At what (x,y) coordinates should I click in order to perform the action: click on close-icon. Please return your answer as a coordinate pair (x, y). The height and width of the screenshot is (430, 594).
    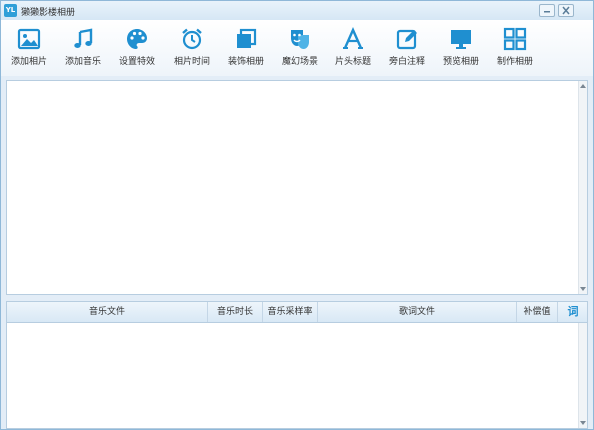
    Looking at the image, I should click on (566, 10).